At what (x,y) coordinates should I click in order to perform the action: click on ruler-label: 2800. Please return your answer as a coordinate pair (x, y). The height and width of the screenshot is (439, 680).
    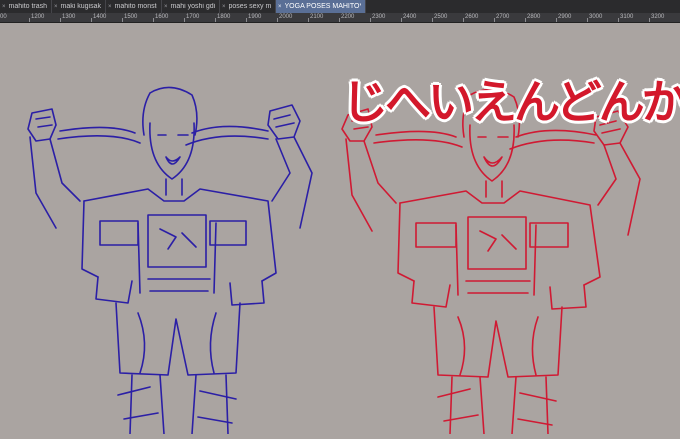
    Looking at the image, I should click on (534, 17).